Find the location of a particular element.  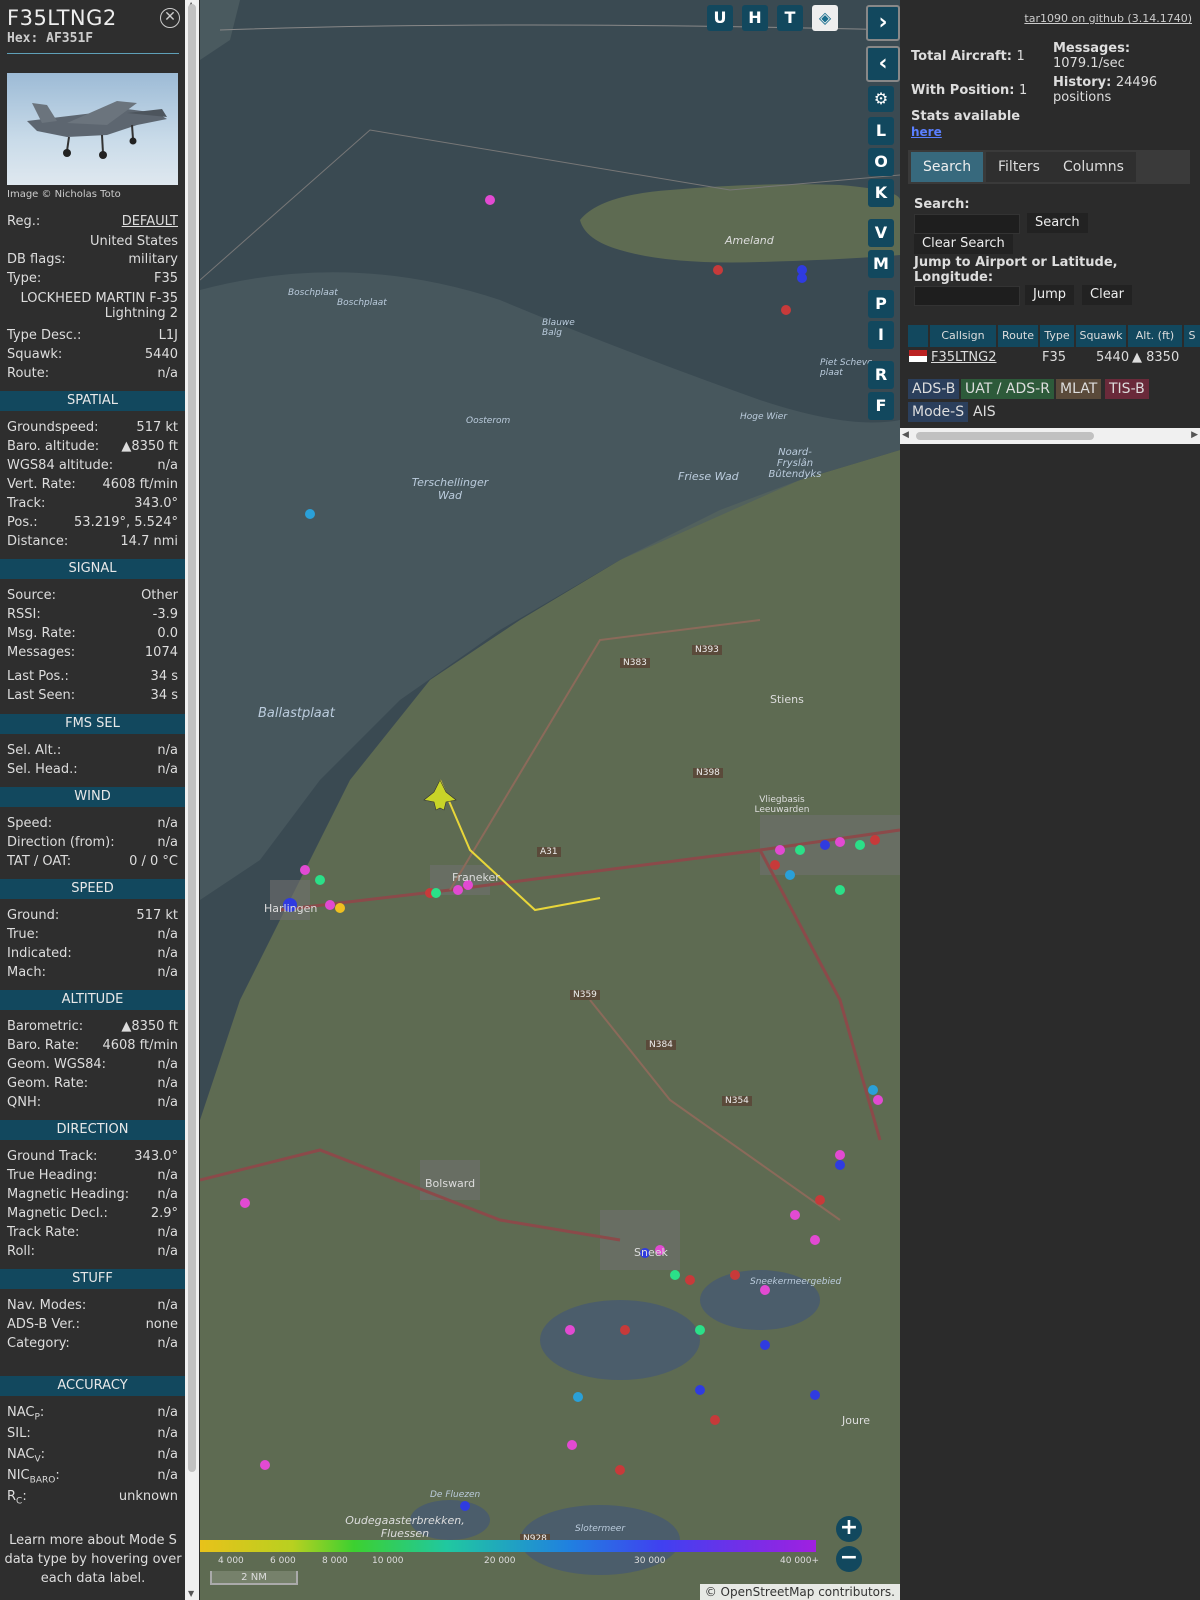

map-button-p: P is located at coordinates (881, 304).